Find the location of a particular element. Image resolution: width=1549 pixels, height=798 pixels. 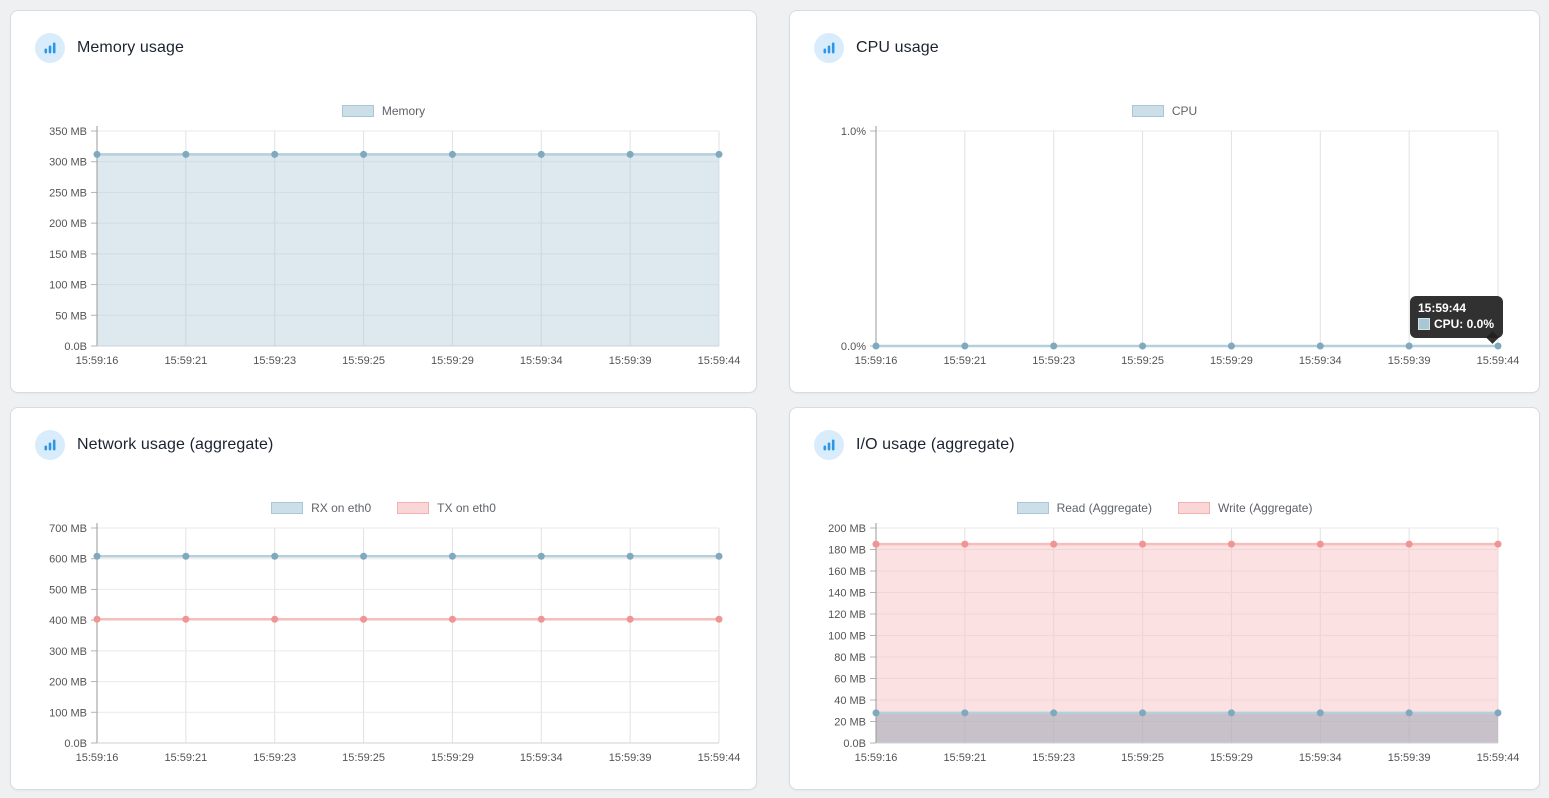

chart-legend: RX on eth0 TX on eth0 is located at coordinates (383, 508).